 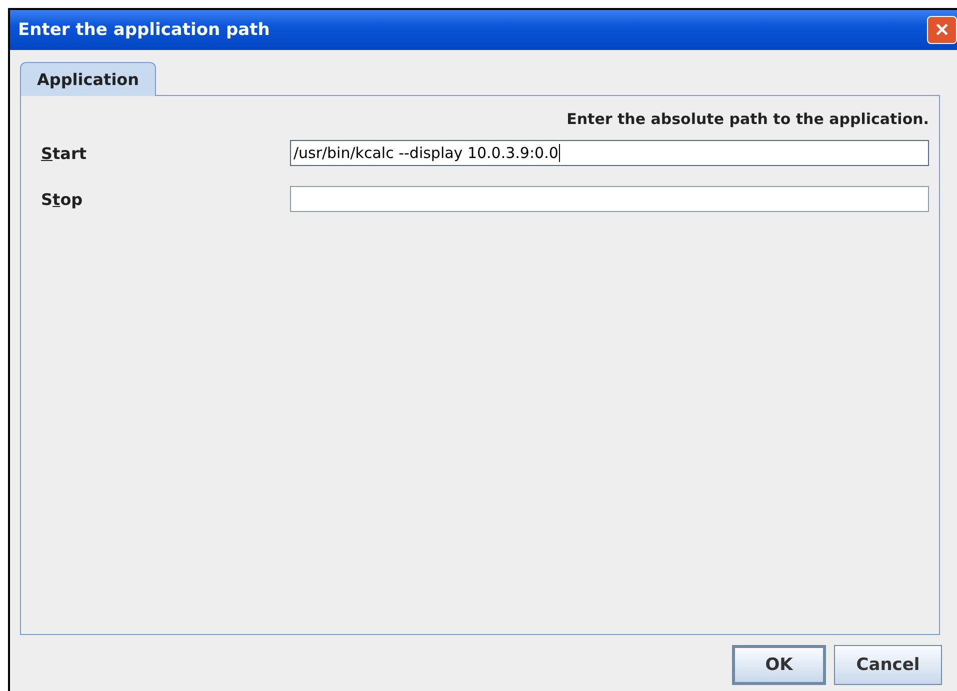 I want to click on path-field: /usr/bin/kcalc --display 10.0.3.9:0.0, so click(x=609, y=153).